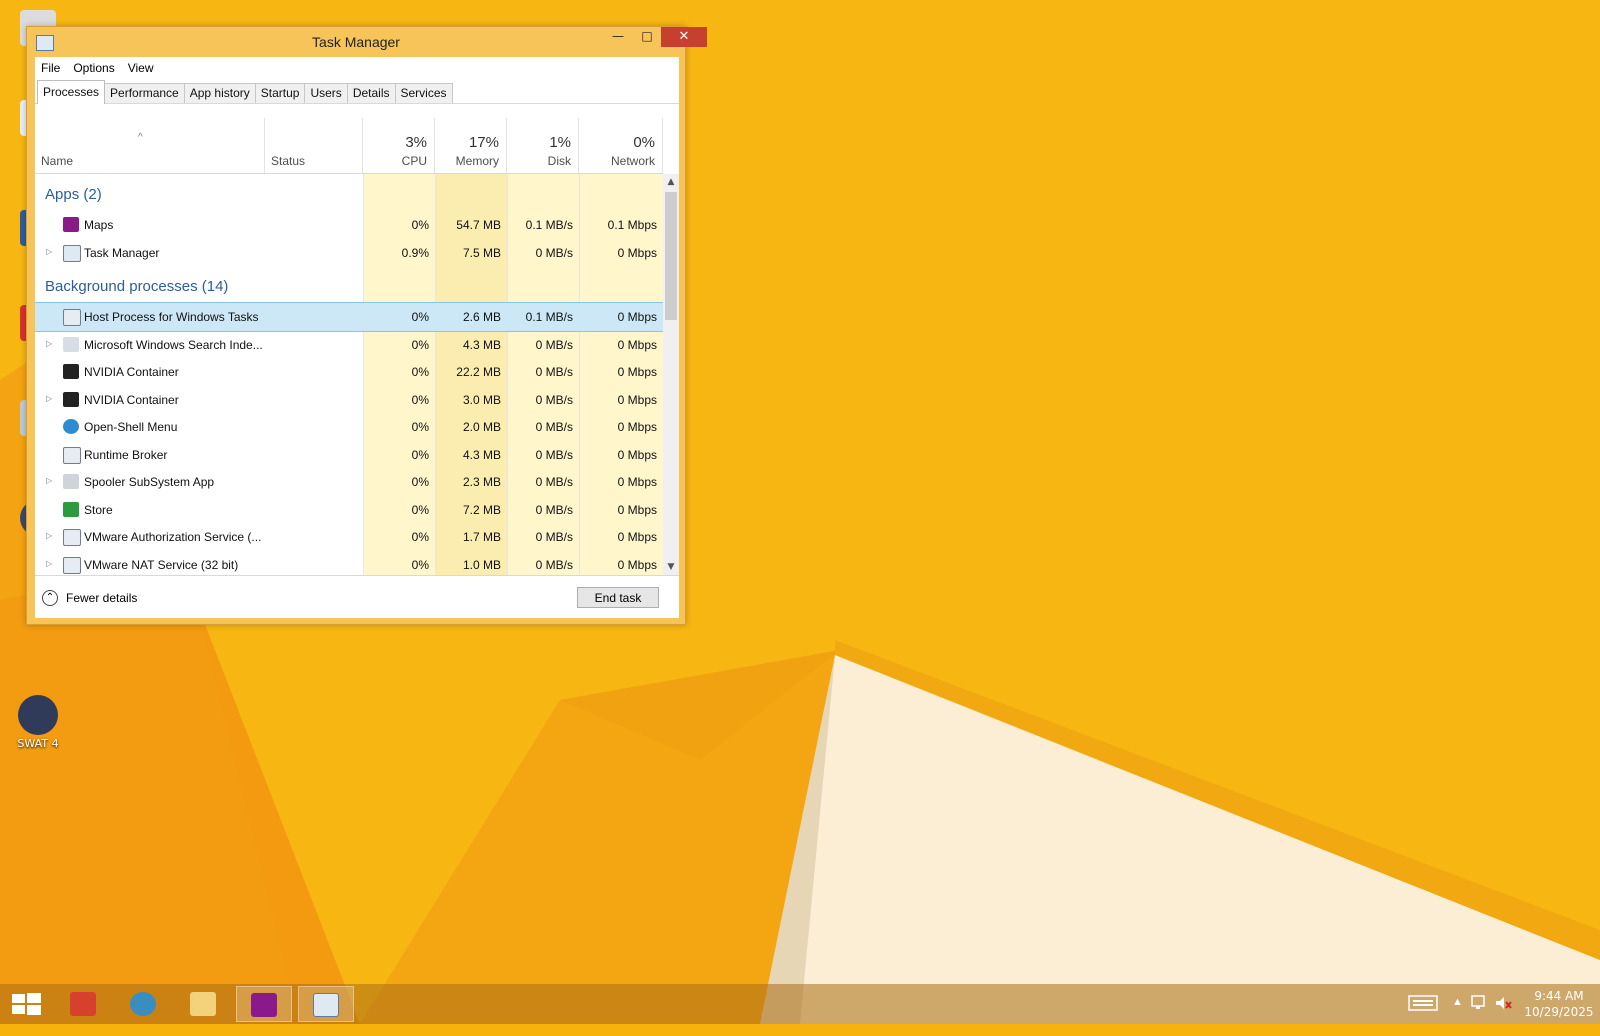 The height and width of the screenshot is (1036, 1600). Describe the element at coordinates (481, 317) in the screenshot. I see `process-memory: 2.6 MB` at that location.